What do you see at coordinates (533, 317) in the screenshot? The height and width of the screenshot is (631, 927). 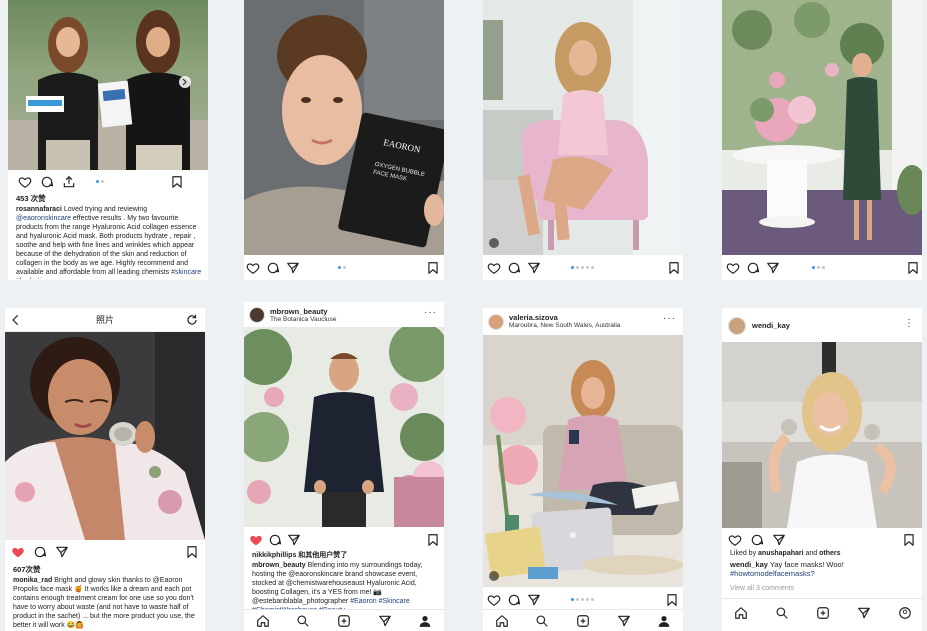 I see `post-username: valeria.sizova` at bounding box center [533, 317].